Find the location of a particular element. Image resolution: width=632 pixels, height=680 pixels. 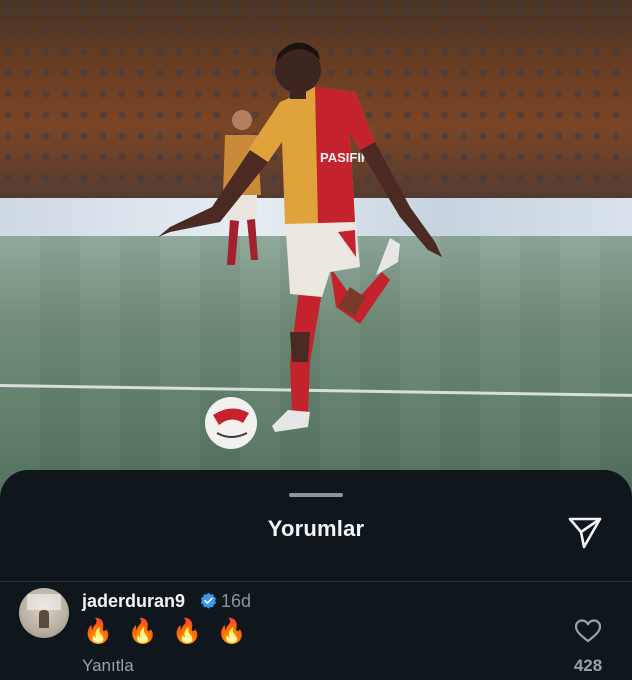

football is located at coordinates (231, 423).